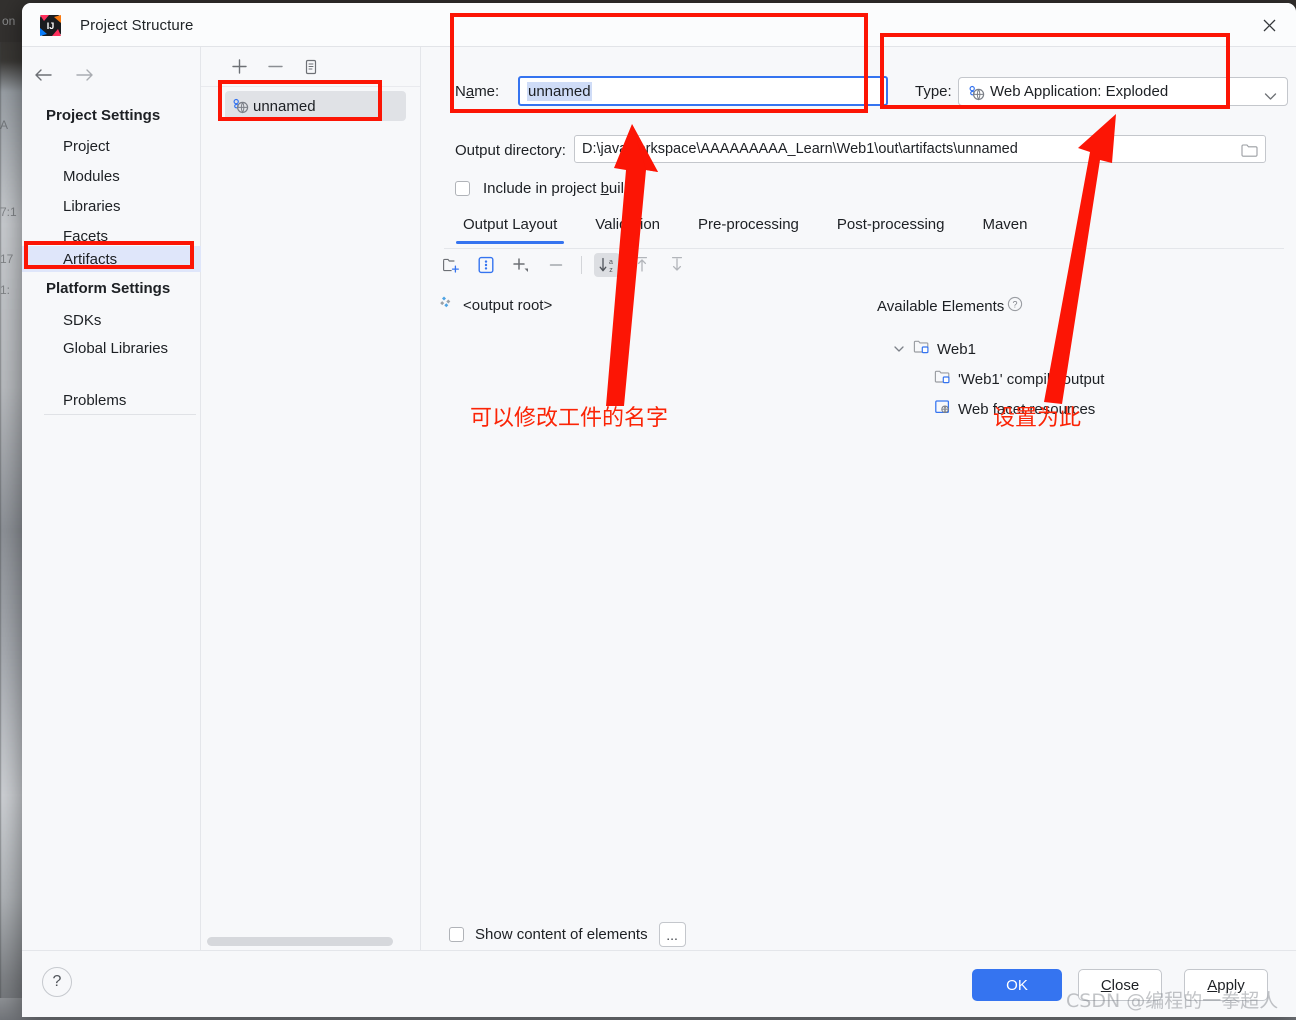  What do you see at coordinates (4, 125) in the screenshot?
I see `backdrop-text: A` at bounding box center [4, 125].